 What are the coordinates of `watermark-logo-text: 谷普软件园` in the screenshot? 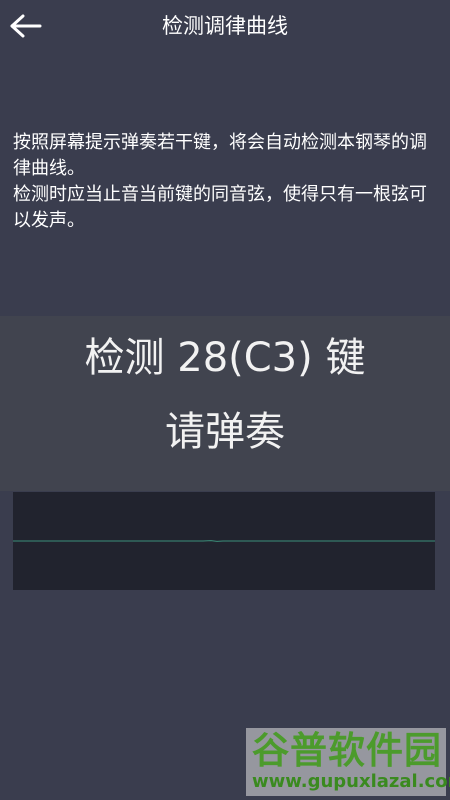 It's located at (347, 750).